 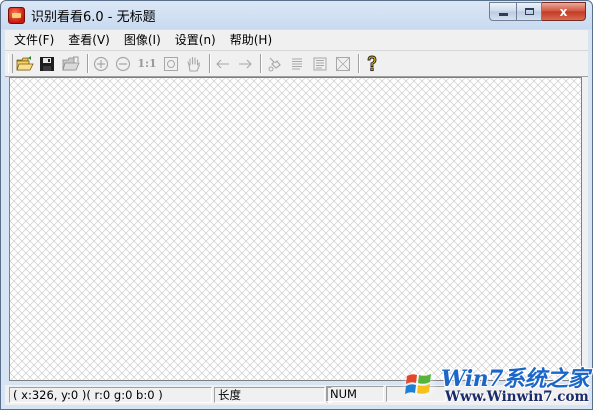 I want to click on maximize-button, so click(x=529, y=11).